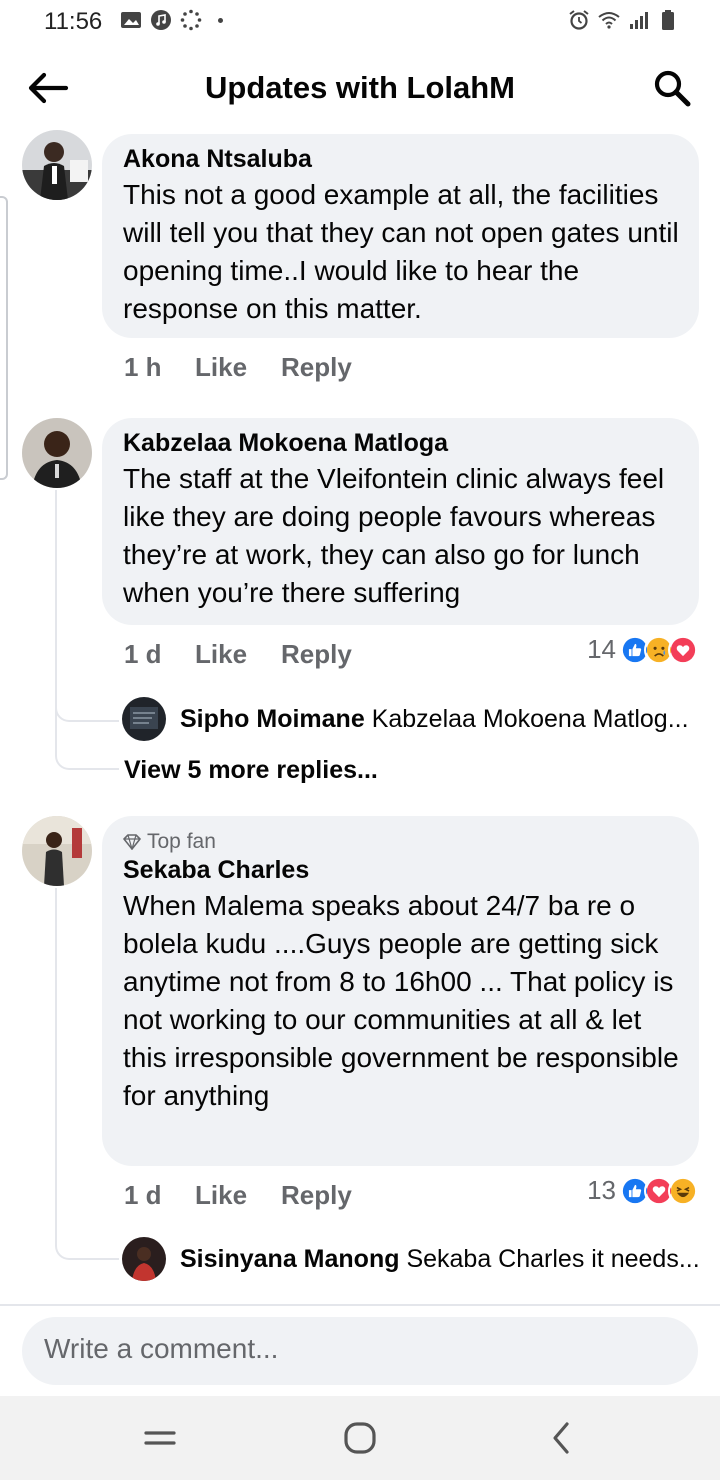 The width and height of the screenshot is (720, 1480). What do you see at coordinates (401, 443) in the screenshot?
I see `comment-author: Kabzelaa Mokoena Matloga` at bounding box center [401, 443].